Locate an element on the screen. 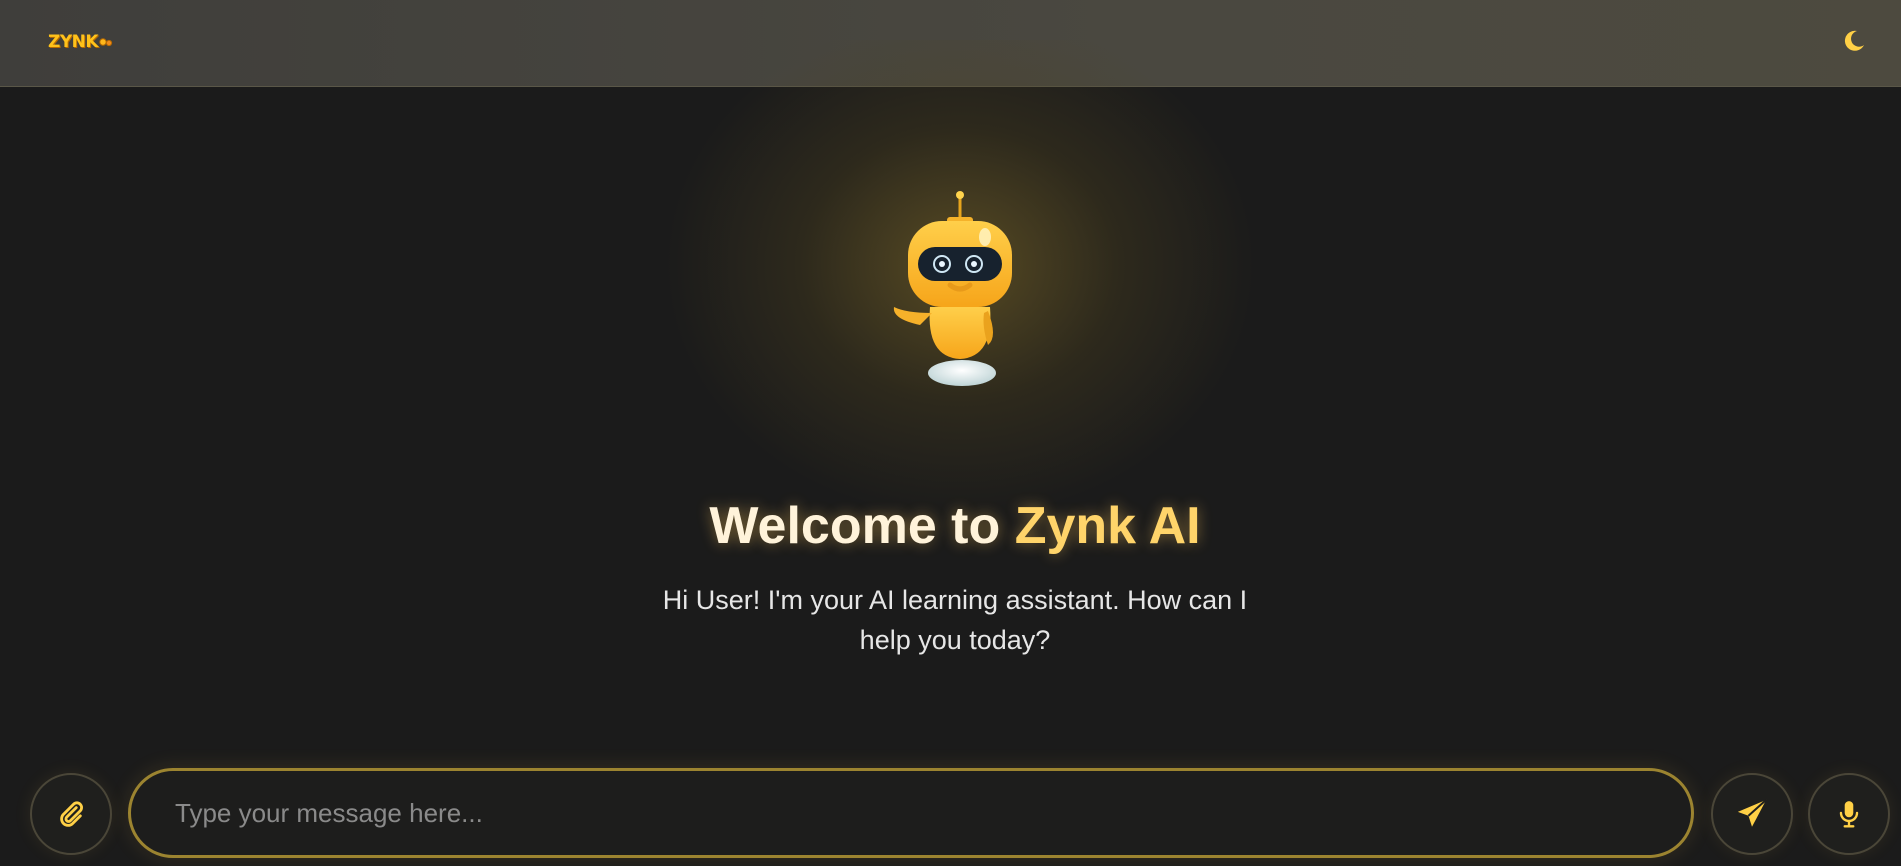 The height and width of the screenshot is (866, 1901). moon-icon is located at coordinates (1854, 40).